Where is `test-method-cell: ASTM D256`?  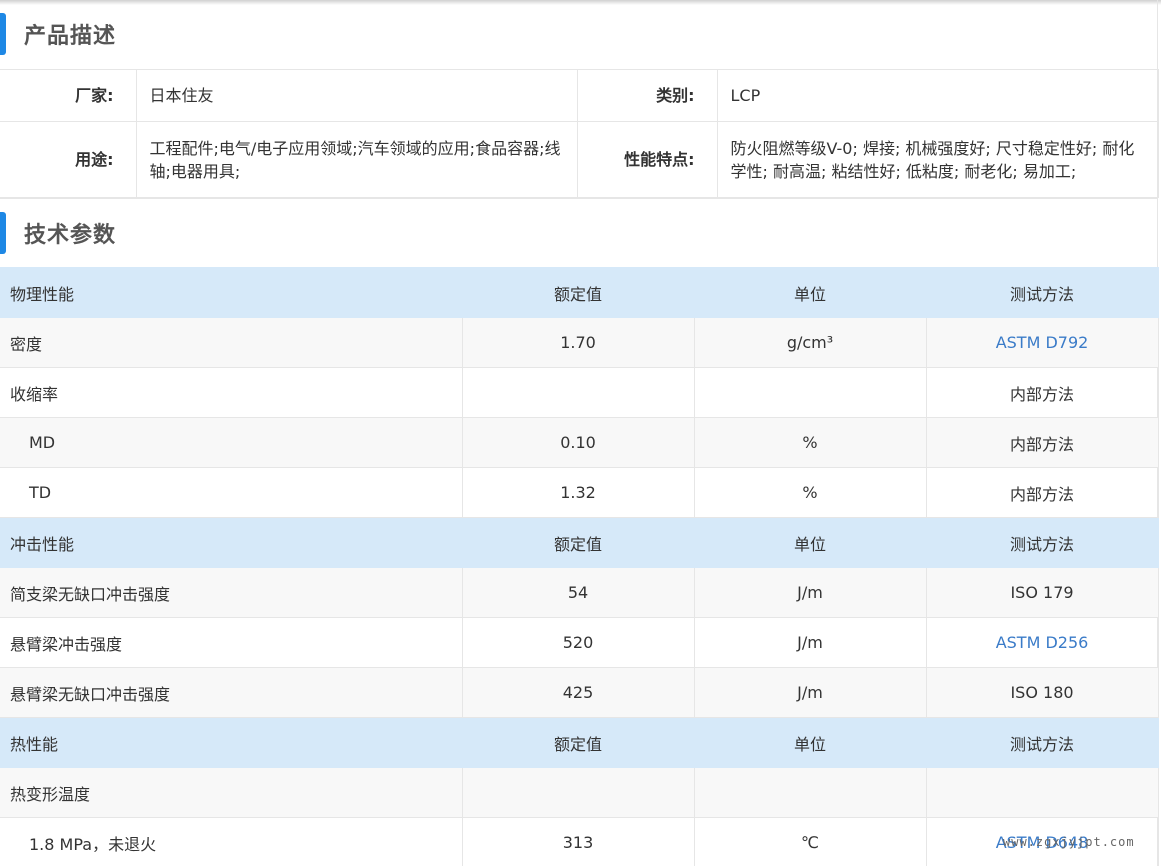
test-method-cell: ASTM D256 is located at coordinates (1042, 642).